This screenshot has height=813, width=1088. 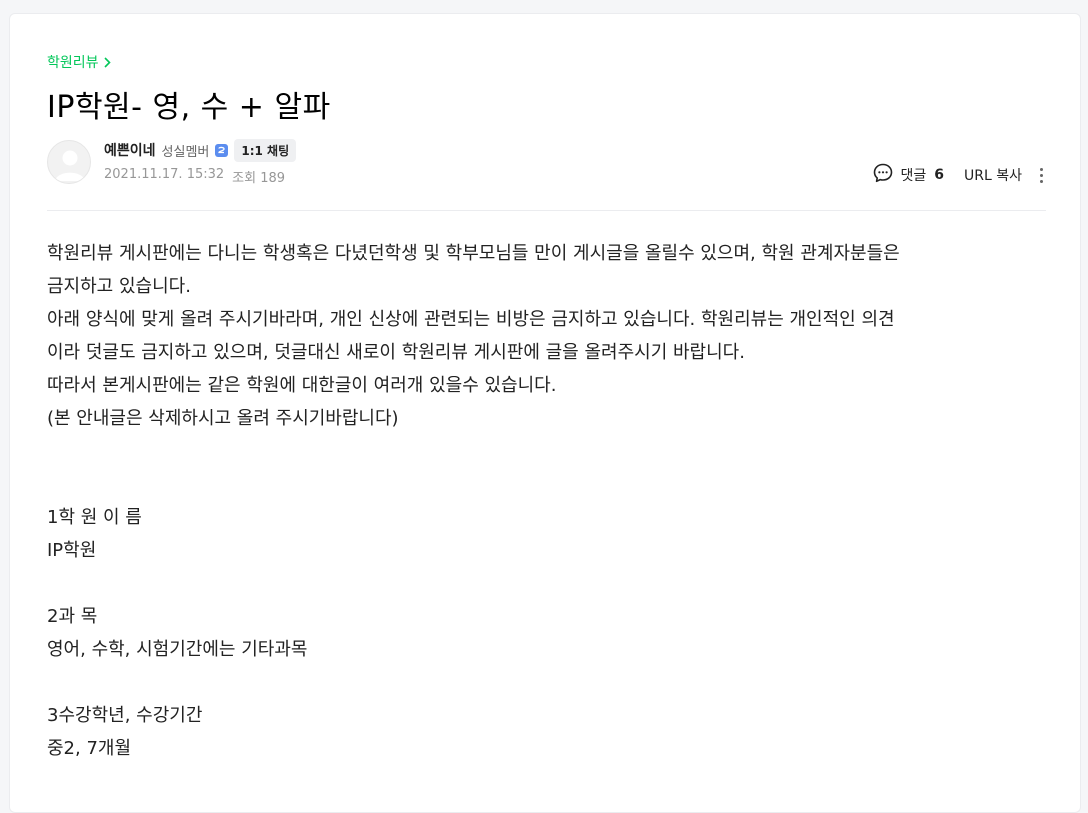 I want to click on board-link: 학원리뷰, so click(x=79, y=62).